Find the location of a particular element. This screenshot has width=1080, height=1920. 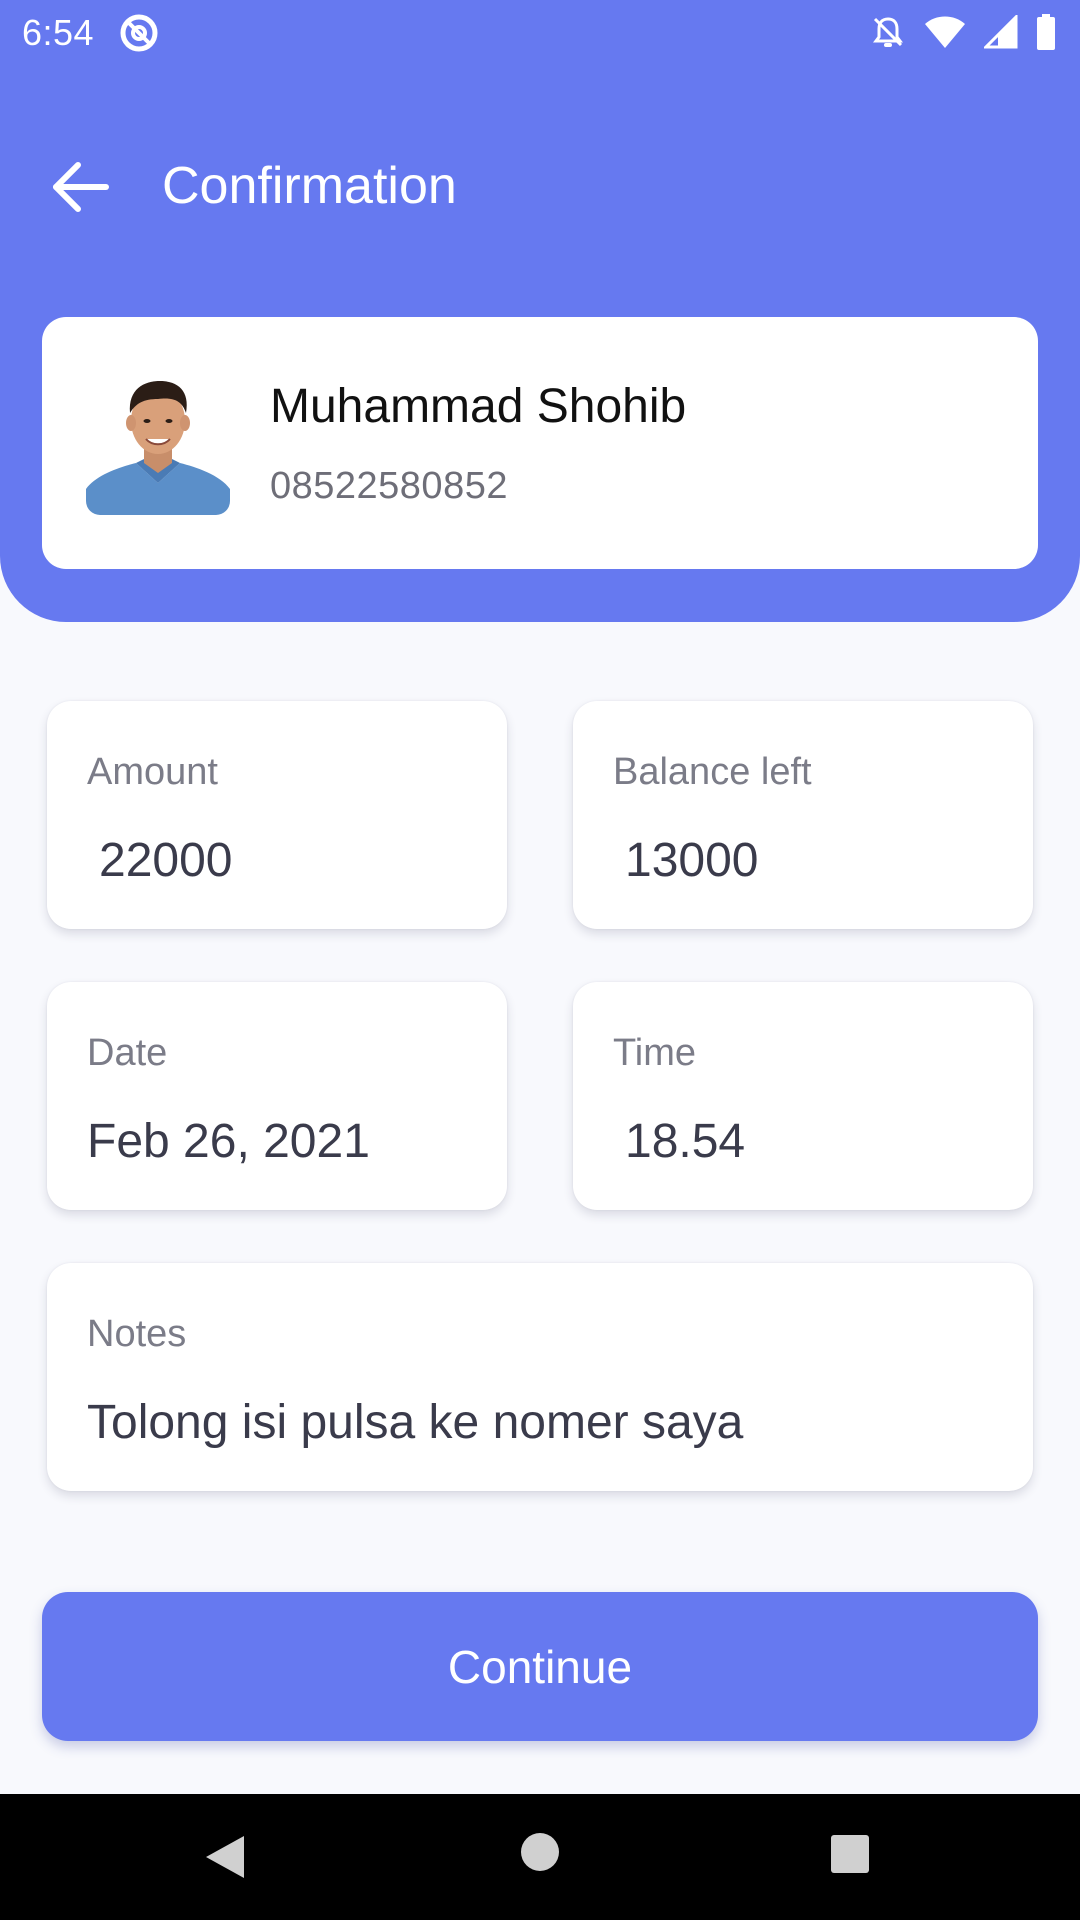

wifi-icon is located at coordinates (945, 32).